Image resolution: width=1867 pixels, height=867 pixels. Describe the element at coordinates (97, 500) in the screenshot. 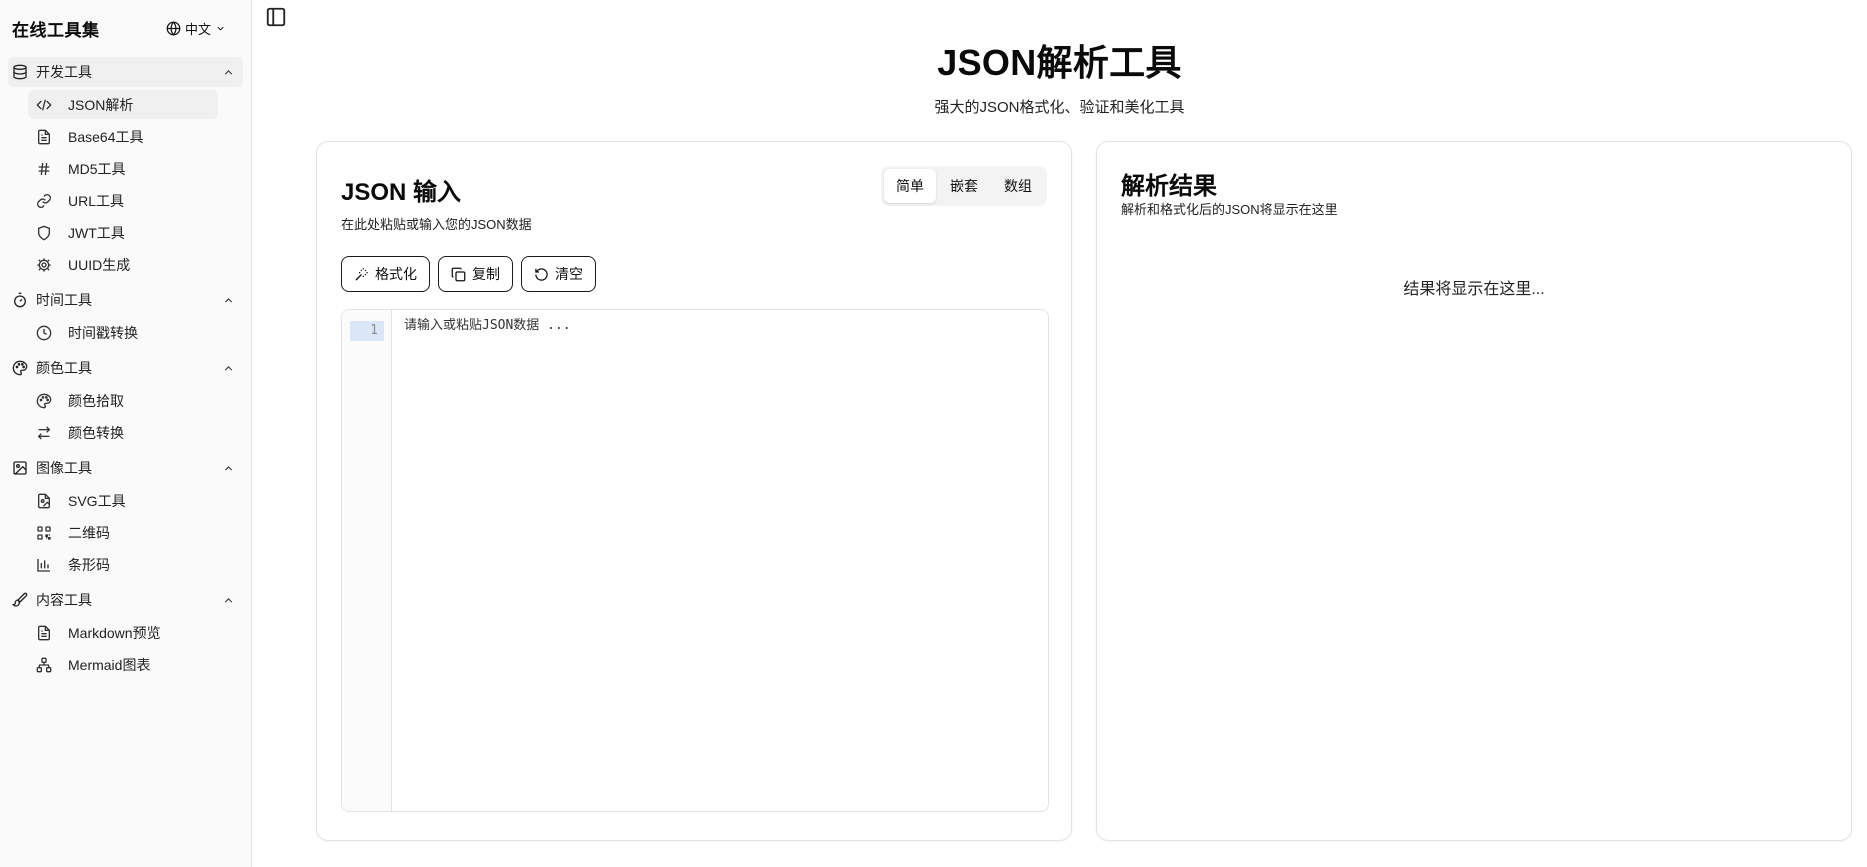

I see `sidebar-item-label: SVG工具` at that location.